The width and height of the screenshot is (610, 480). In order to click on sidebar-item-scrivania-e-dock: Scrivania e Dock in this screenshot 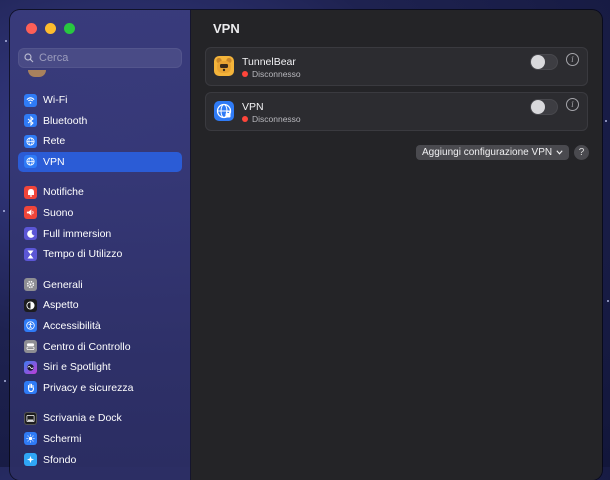, I will do `click(100, 418)`.